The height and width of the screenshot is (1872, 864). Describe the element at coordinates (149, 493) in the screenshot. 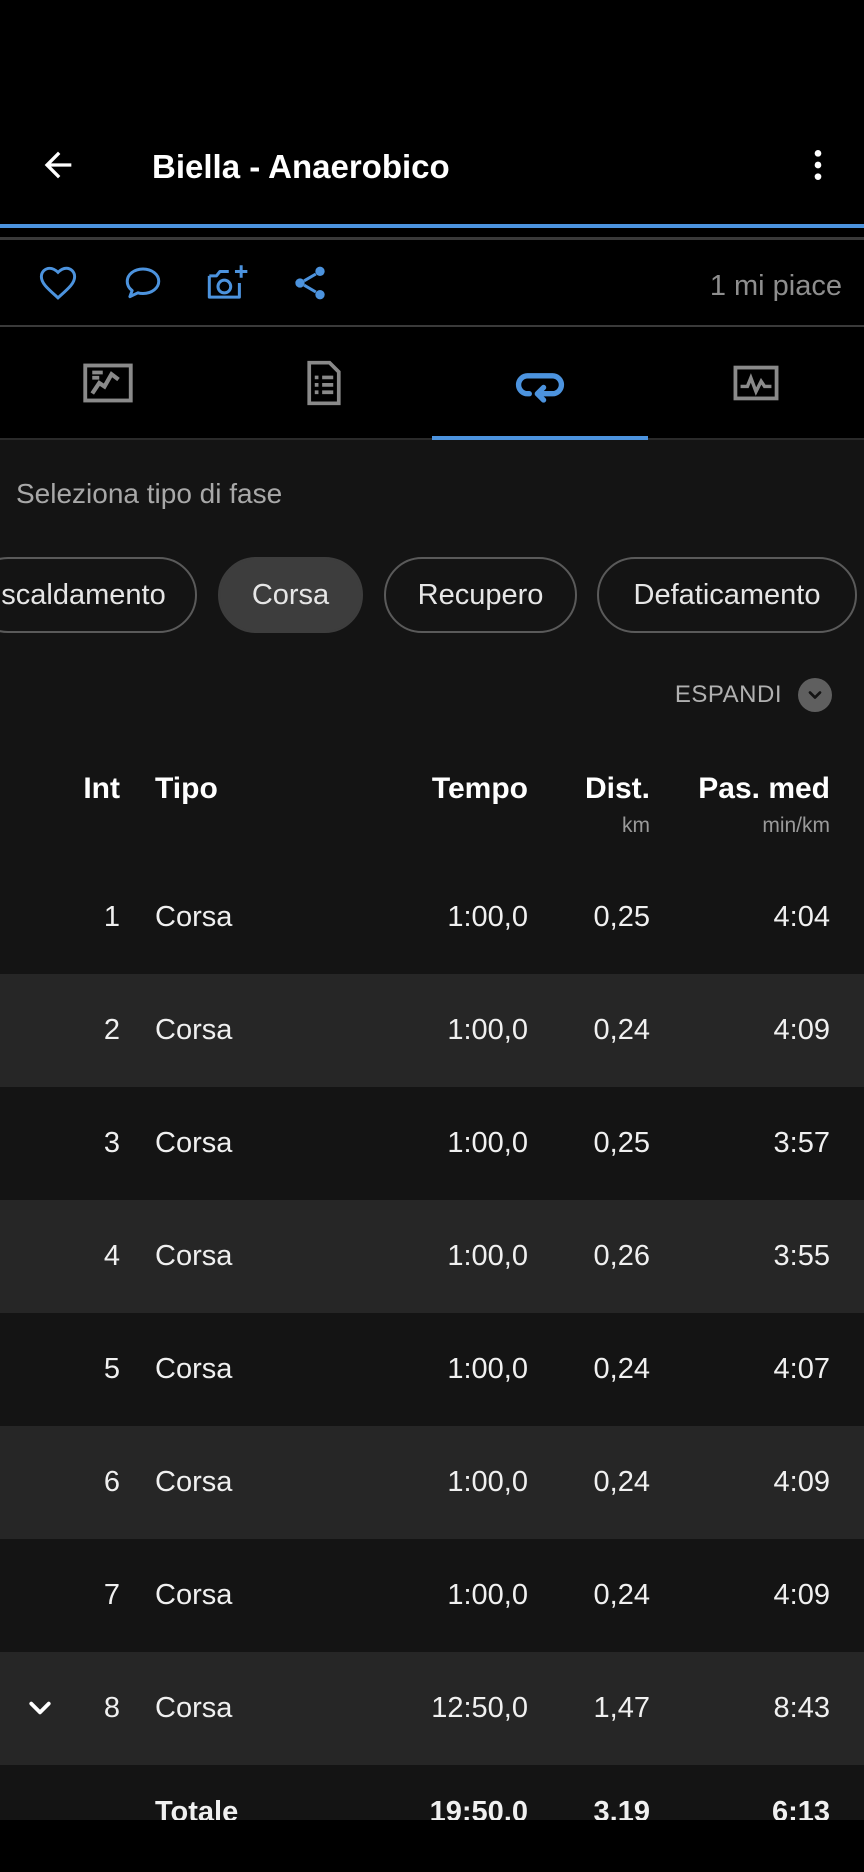

I see `phase-type-label: Seleziona tipo di fase` at that location.